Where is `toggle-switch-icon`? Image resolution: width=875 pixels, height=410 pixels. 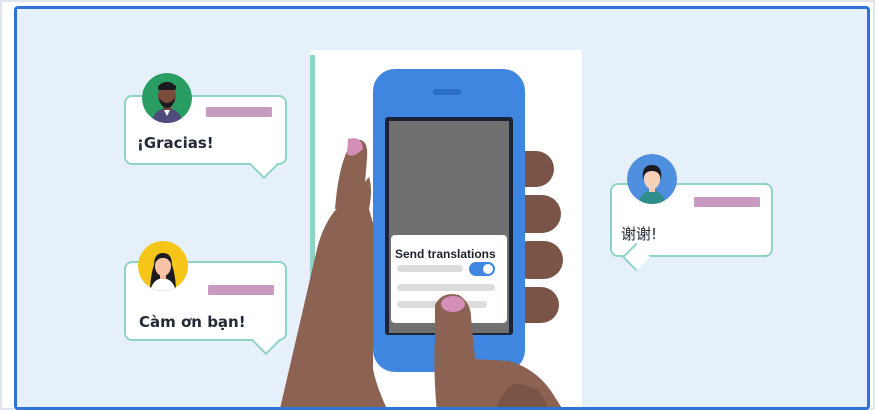
toggle-switch-icon is located at coordinates (482, 269).